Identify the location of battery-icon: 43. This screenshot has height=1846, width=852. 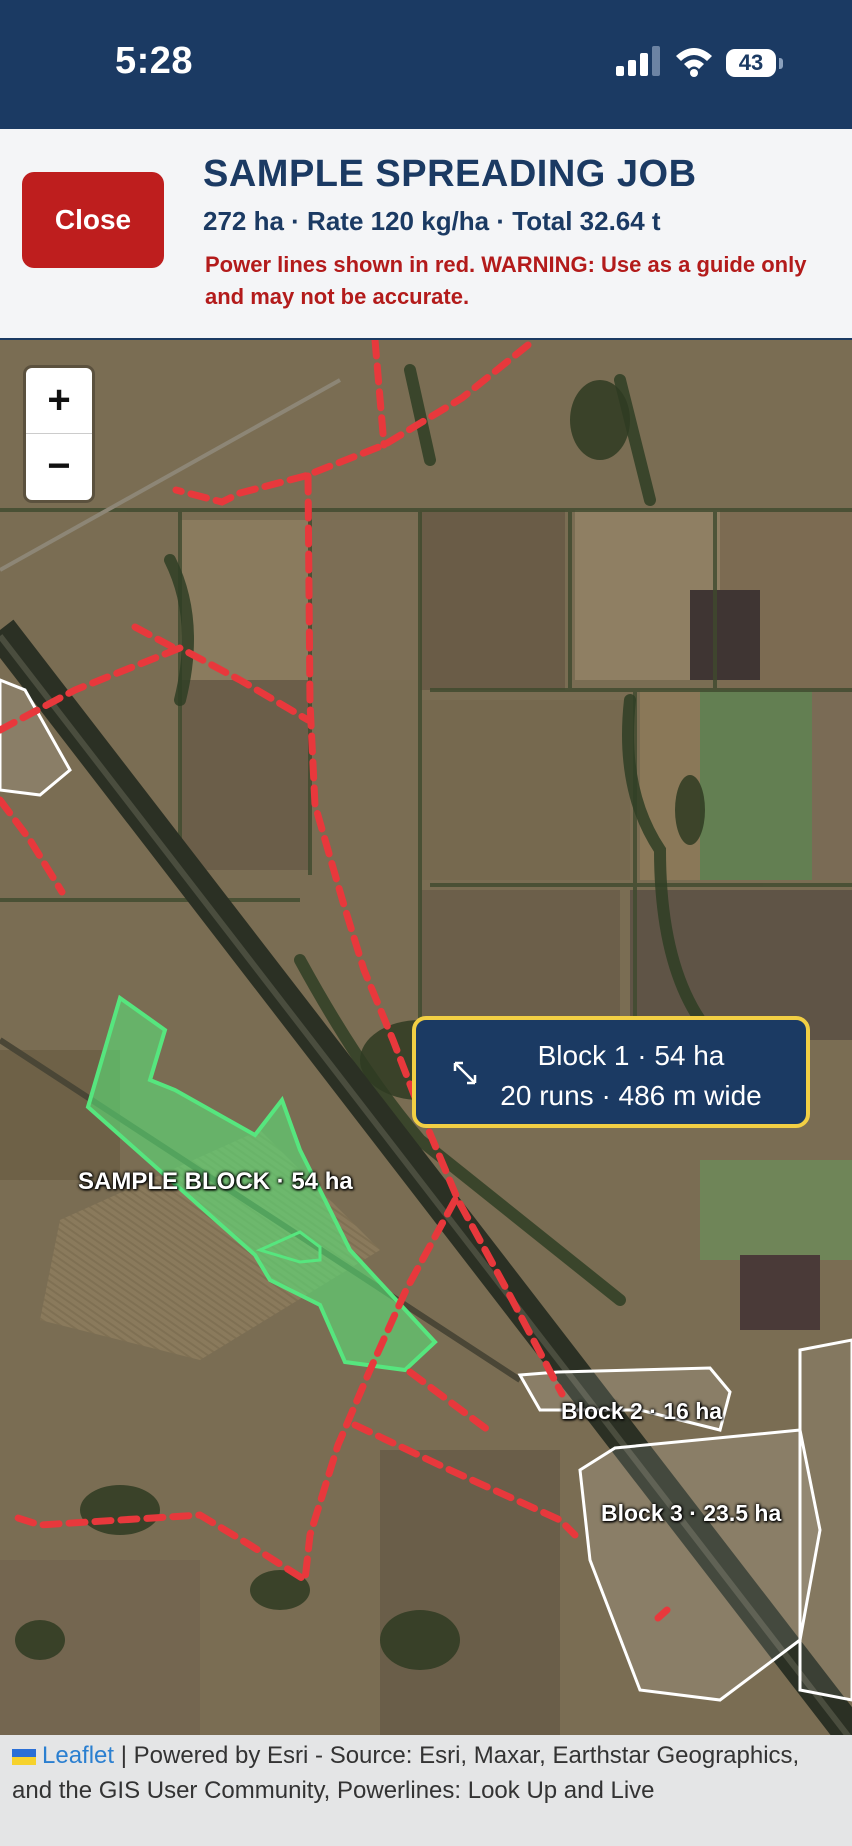
(755, 64).